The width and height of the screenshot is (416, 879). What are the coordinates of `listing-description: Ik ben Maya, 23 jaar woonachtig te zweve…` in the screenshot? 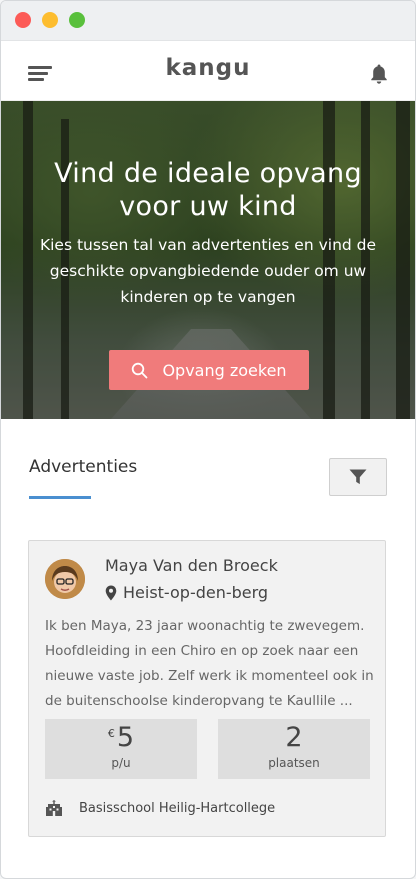 It's located at (209, 663).